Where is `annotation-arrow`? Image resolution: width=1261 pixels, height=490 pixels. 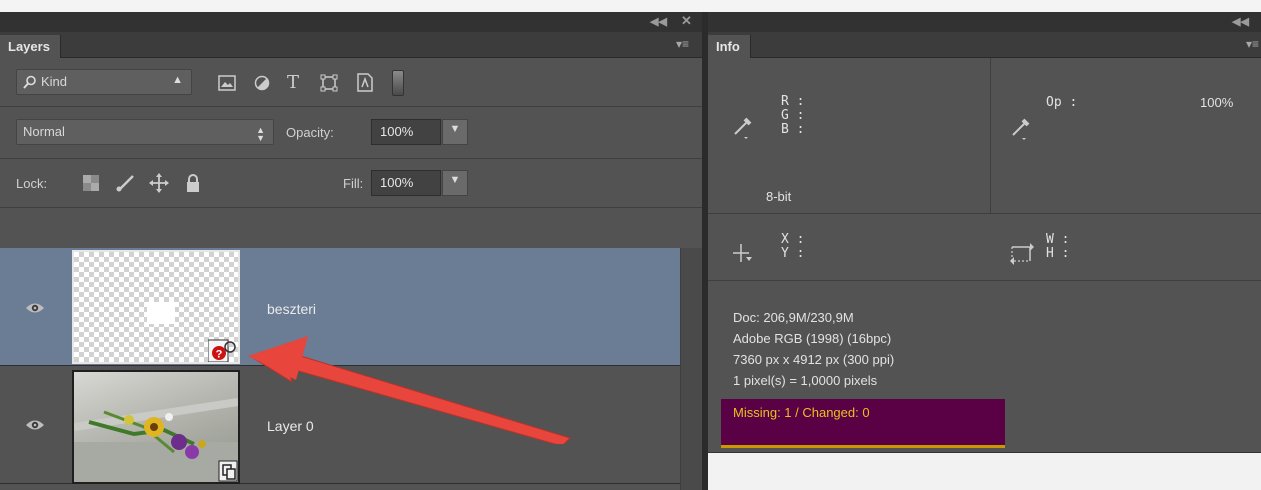
annotation-arrow is located at coordinates (409, 390).